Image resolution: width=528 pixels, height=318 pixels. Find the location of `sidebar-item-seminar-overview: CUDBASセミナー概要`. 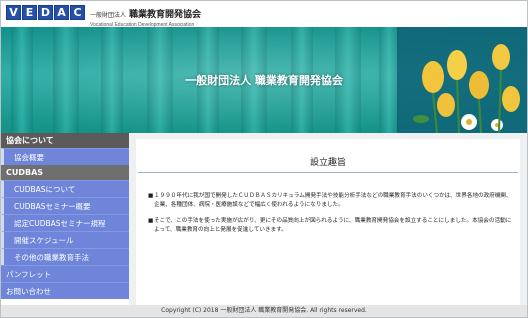

sidebar-item-seminar-overview: CUDBASセミナー概要 is located at coordinates (65, 205).